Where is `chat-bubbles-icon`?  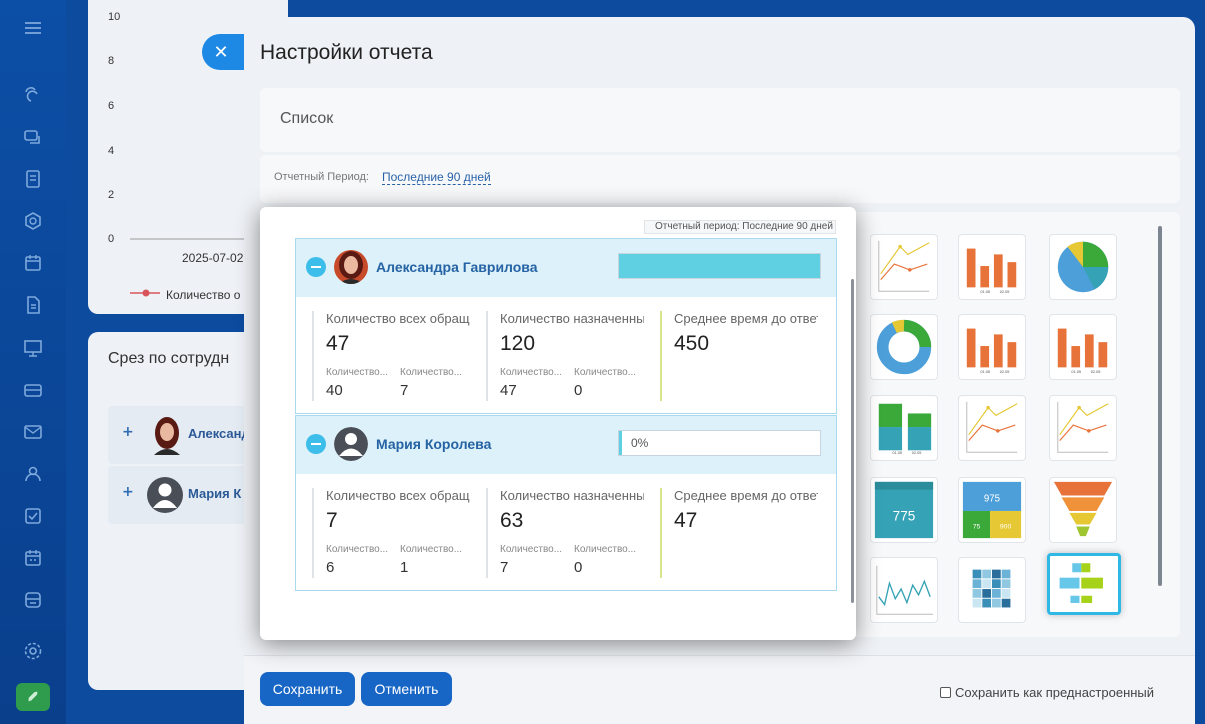
chat-bubbles-icon is located at coordinates (33, 95).